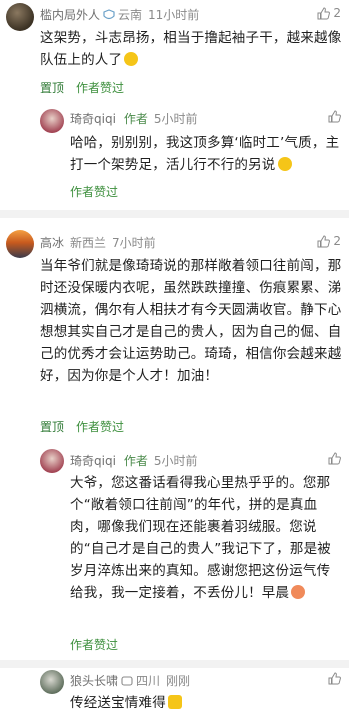 Image resolution: width=349 pixels, height=713 pixels. I want to click on comment-meta: 槛内局外人 云南 11小时前, so click(119, 14).